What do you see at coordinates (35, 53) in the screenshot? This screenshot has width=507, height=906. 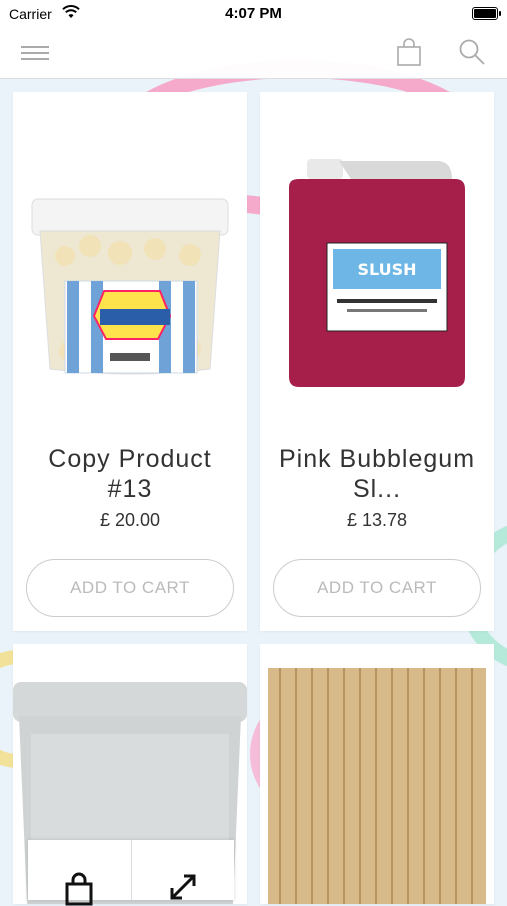 I see `hamburger-icon` at bounding box center [35, 53].